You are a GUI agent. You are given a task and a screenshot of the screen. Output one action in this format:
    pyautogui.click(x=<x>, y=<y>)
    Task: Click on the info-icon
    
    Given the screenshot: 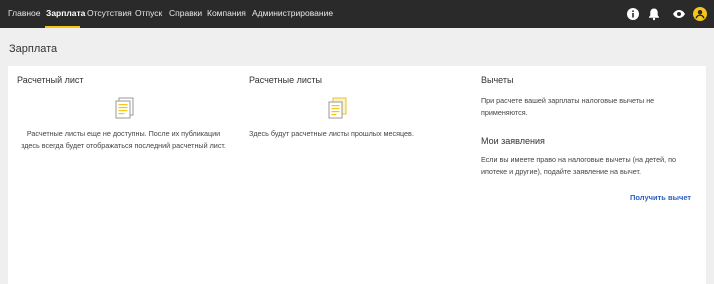 What is the action you would take?
    pyautogui.click(x=633, y=14)
    